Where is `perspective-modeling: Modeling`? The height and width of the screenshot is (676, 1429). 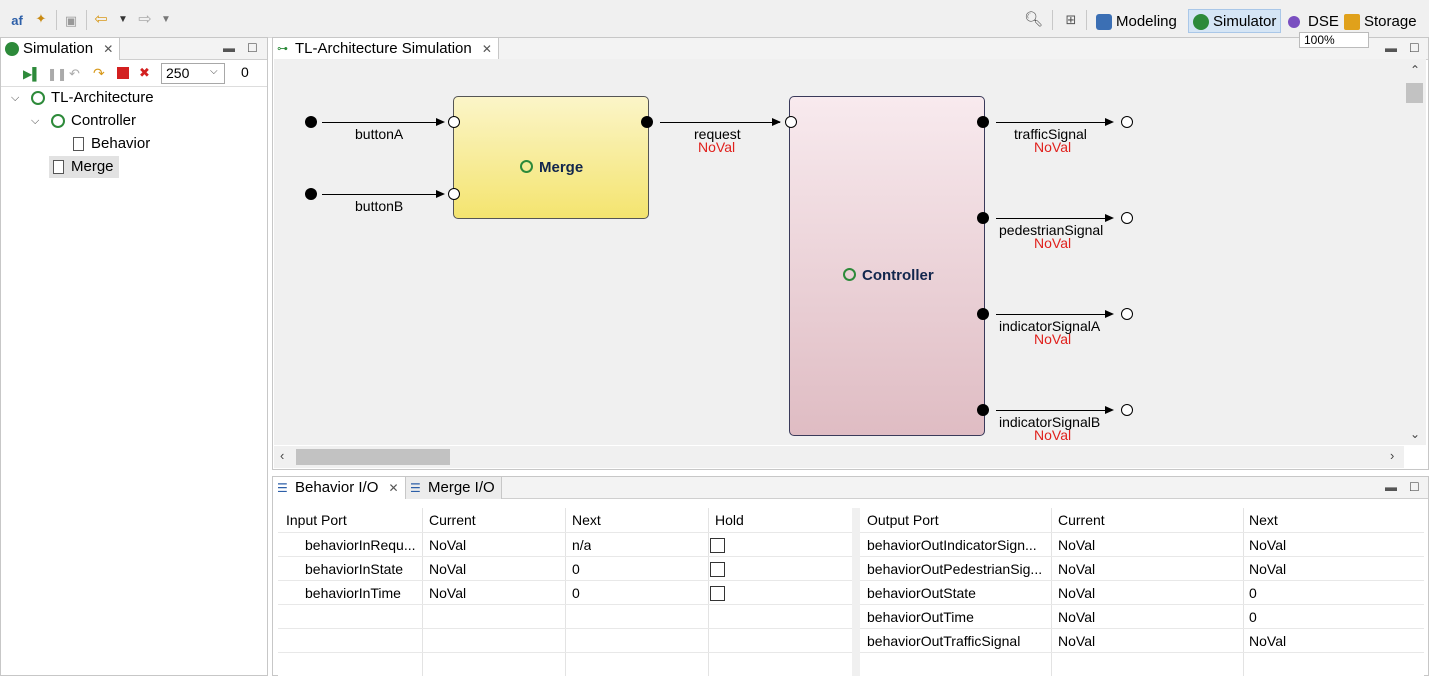
perspective-modeling: Modeling is located at coordinates (1136, 22).